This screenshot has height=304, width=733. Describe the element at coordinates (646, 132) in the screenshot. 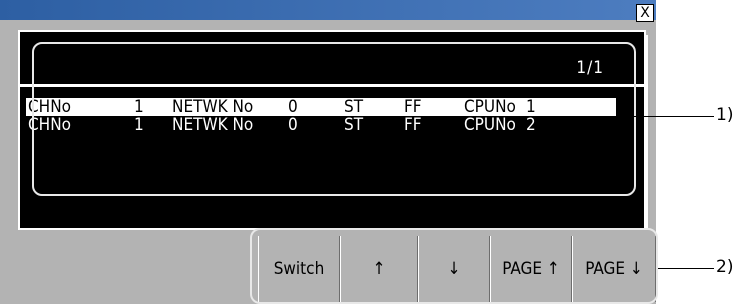

I see `scrollbar` at that location.